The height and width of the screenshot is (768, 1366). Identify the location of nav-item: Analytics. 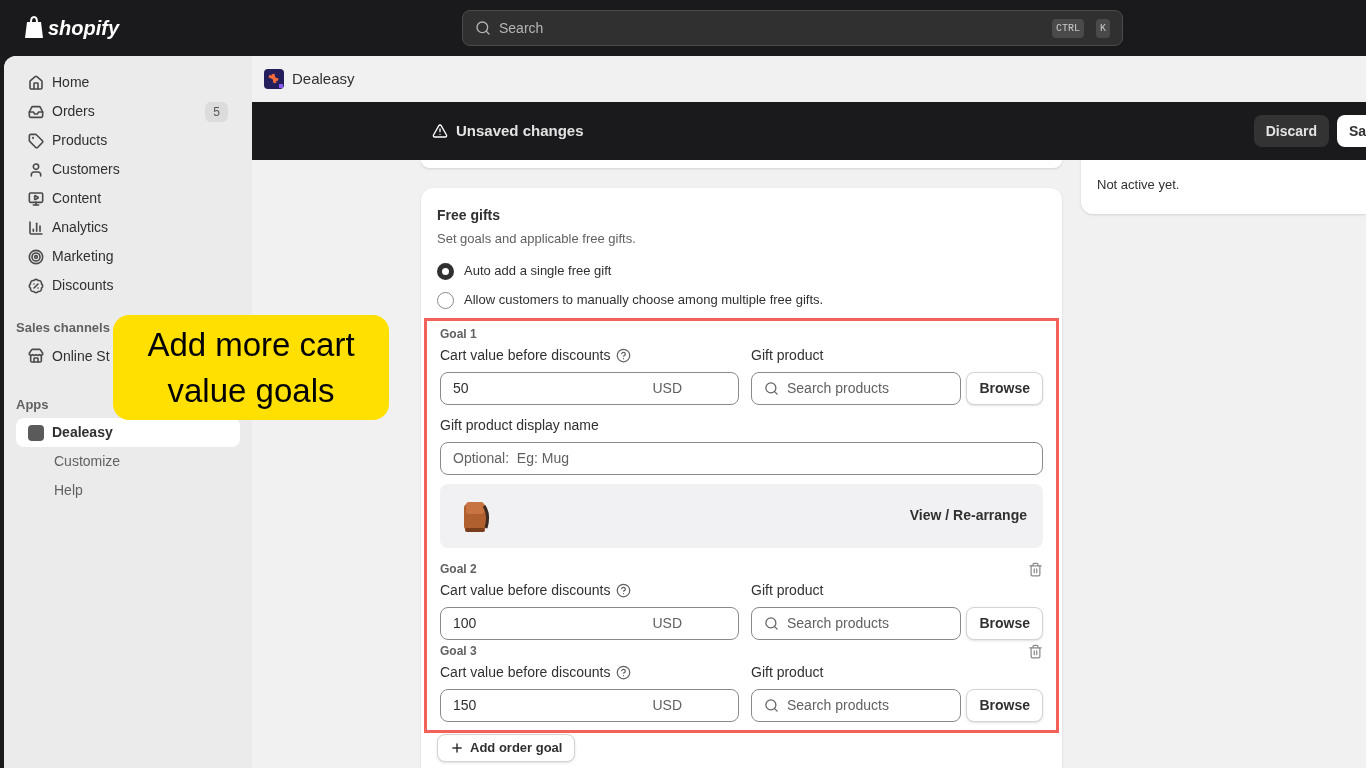
(128, 227).